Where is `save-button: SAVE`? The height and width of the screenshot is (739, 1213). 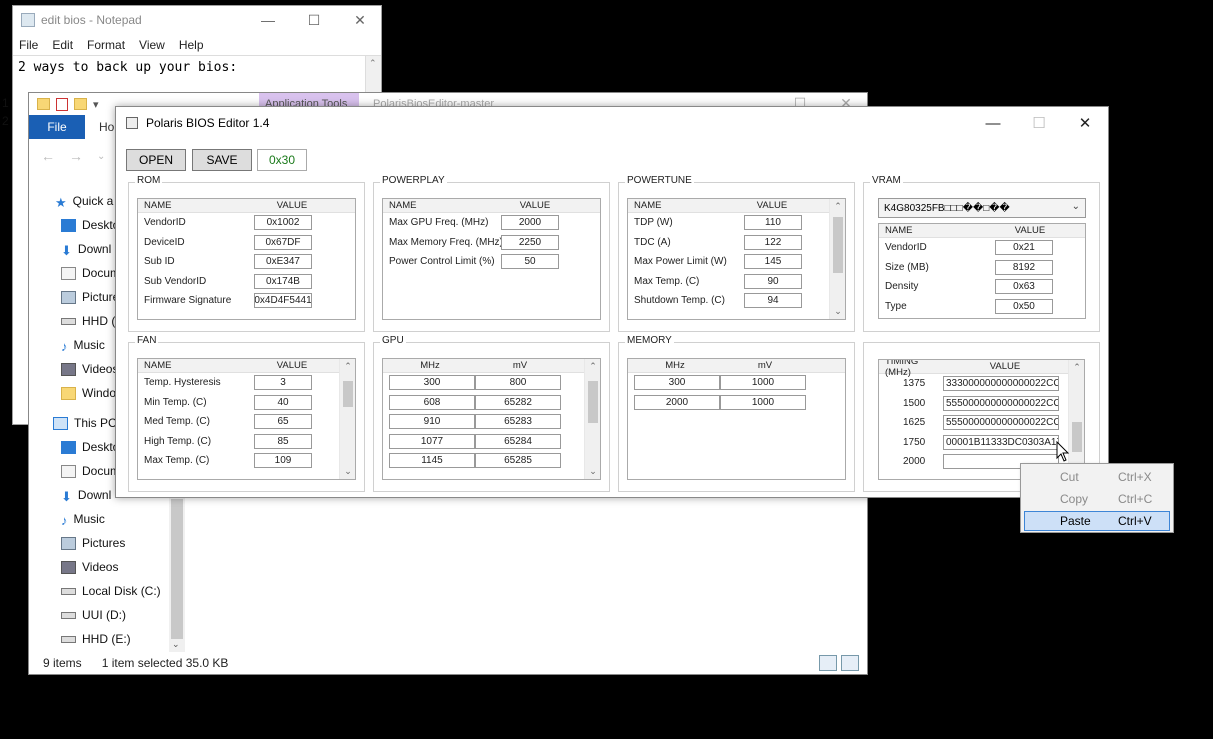
save-button: SAVE is located at coordinates (222, 160).